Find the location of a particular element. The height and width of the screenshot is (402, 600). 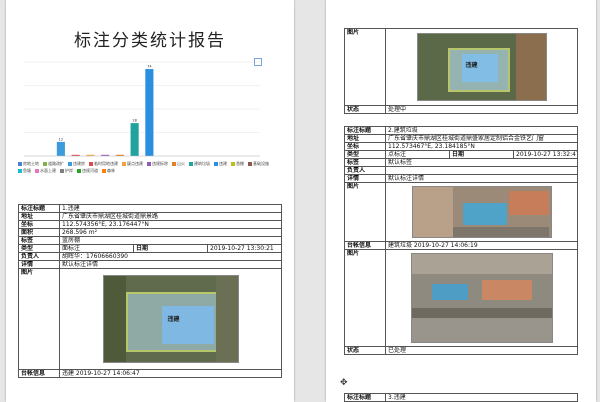

legend-item: 违规河道 is located at coordinates (87, 170).